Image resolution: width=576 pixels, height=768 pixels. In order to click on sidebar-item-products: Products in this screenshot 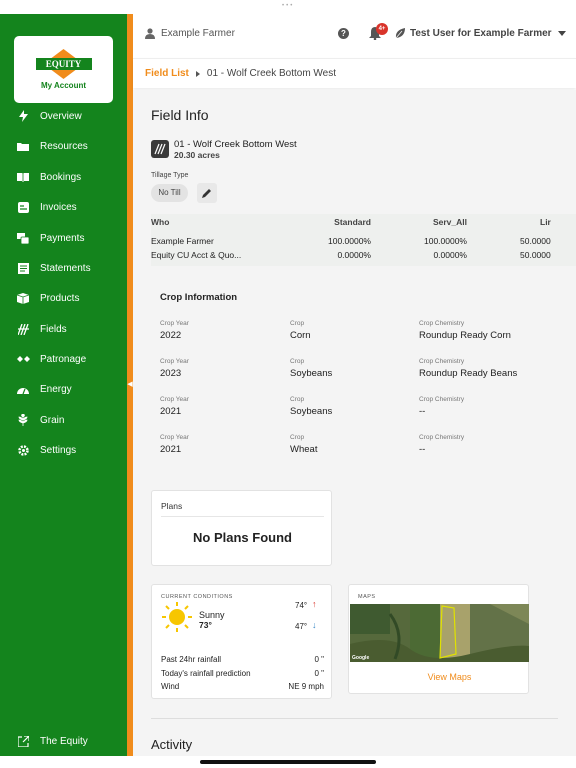, I will do `click(63, 298)`.